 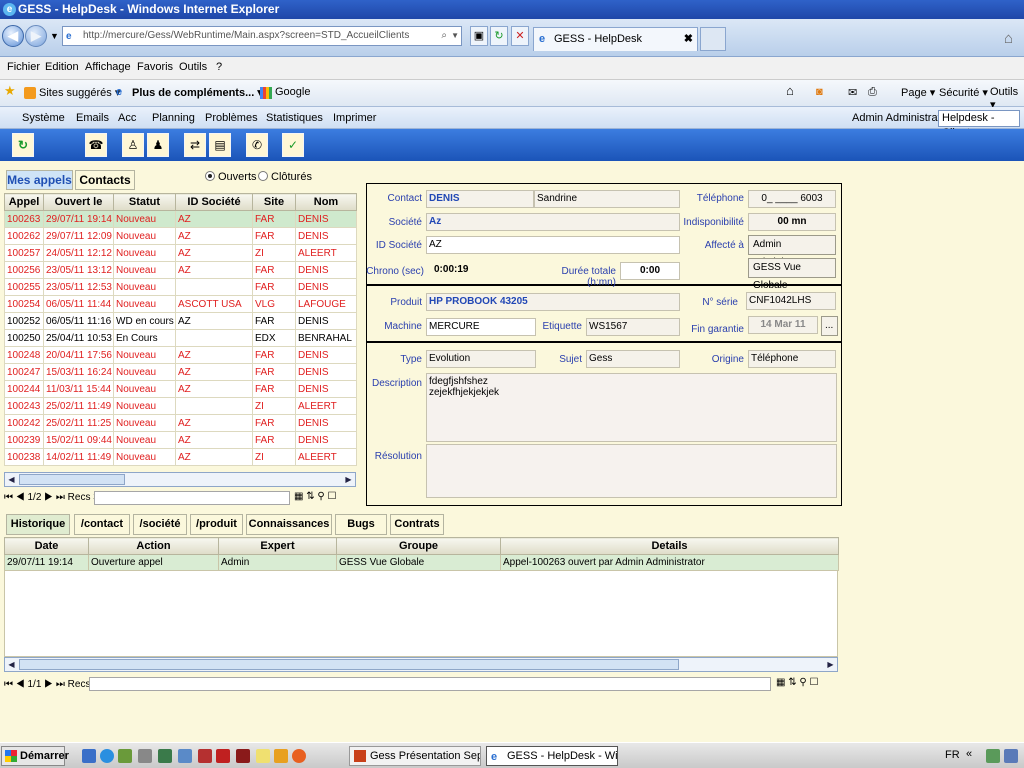 I want to click on group-icon: ♟, so click(x=158, y=145).